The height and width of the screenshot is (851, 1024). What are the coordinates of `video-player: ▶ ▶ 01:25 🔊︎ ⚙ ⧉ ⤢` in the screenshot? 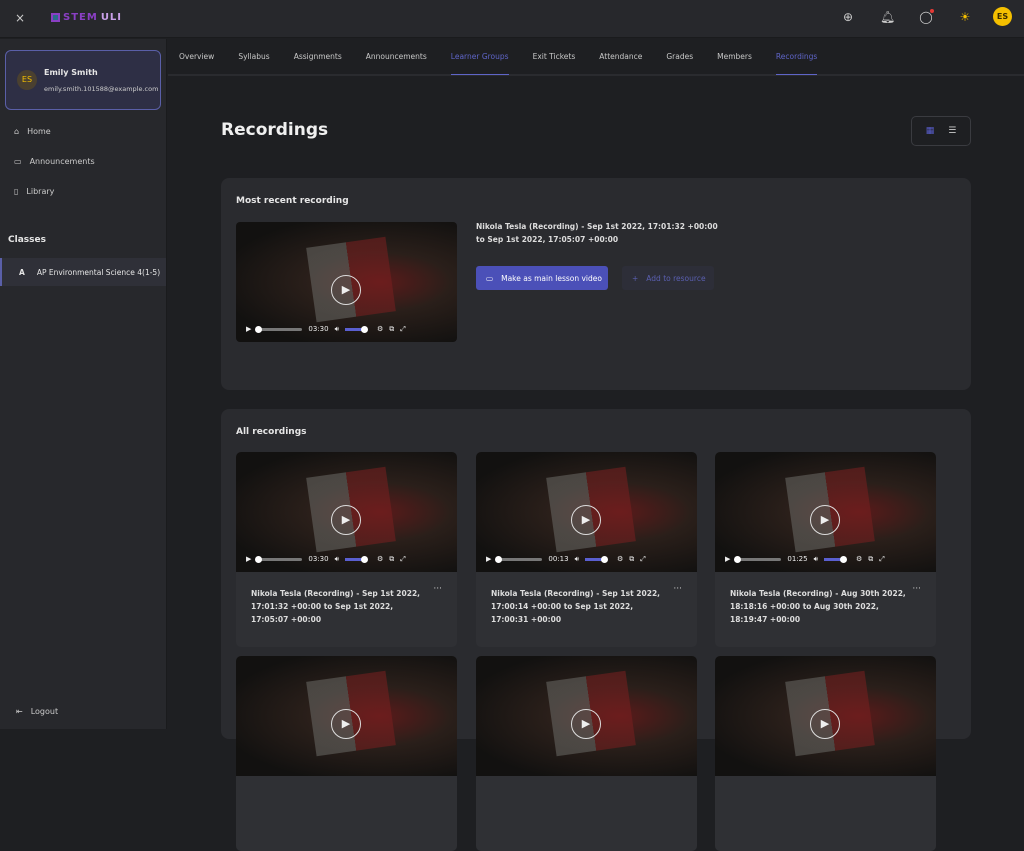 It's located at (825, 512).